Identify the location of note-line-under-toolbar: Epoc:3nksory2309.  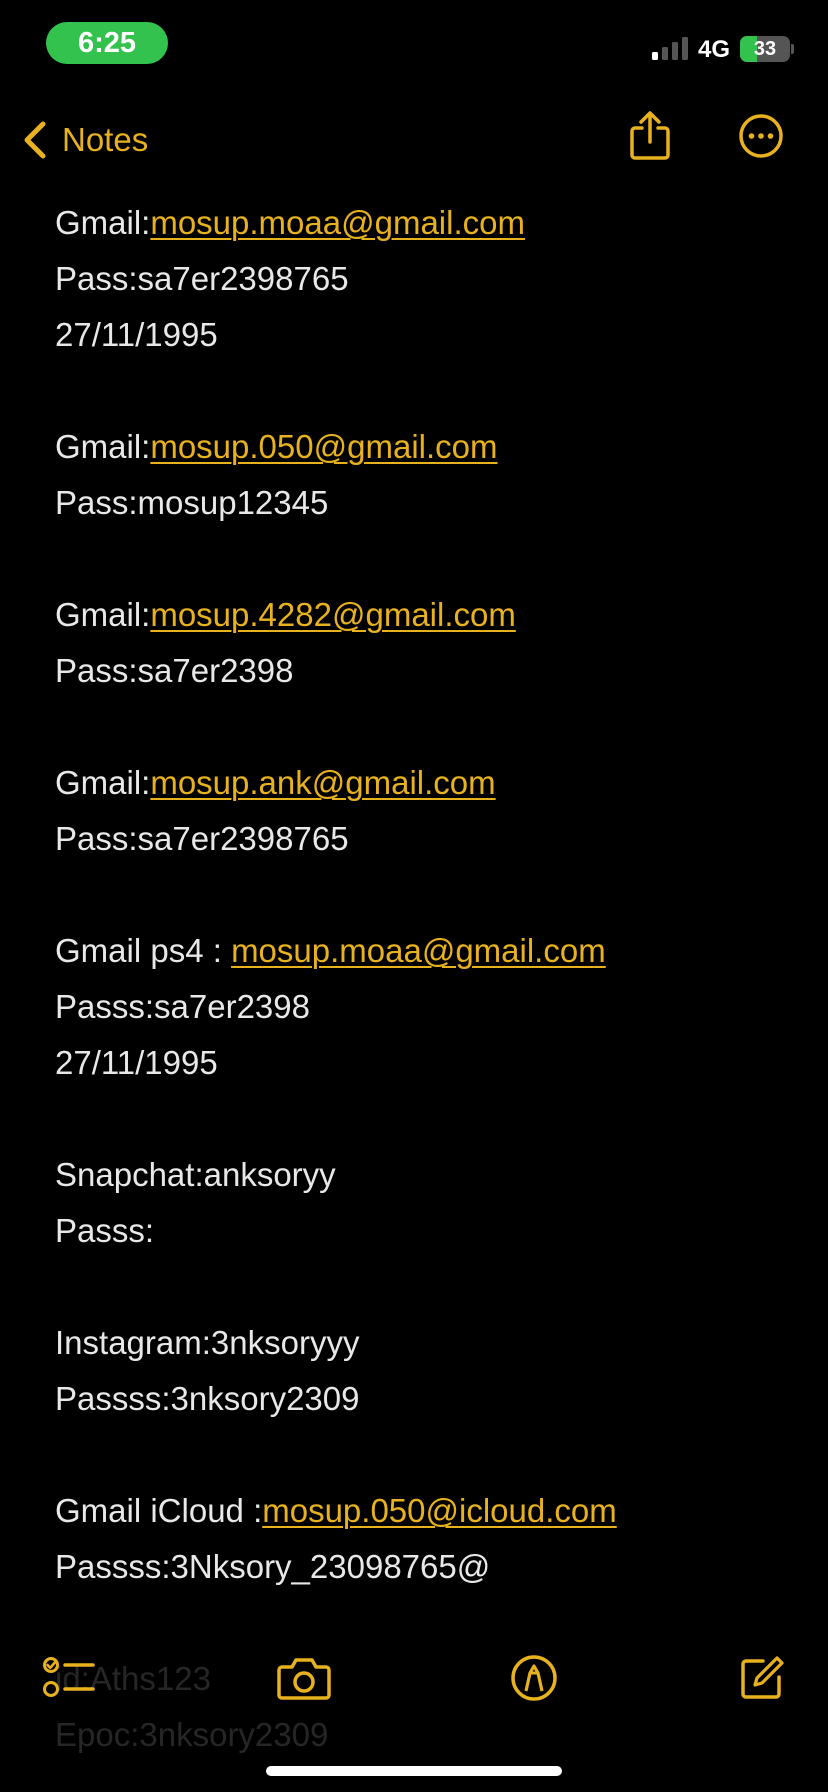
(192, 1734).